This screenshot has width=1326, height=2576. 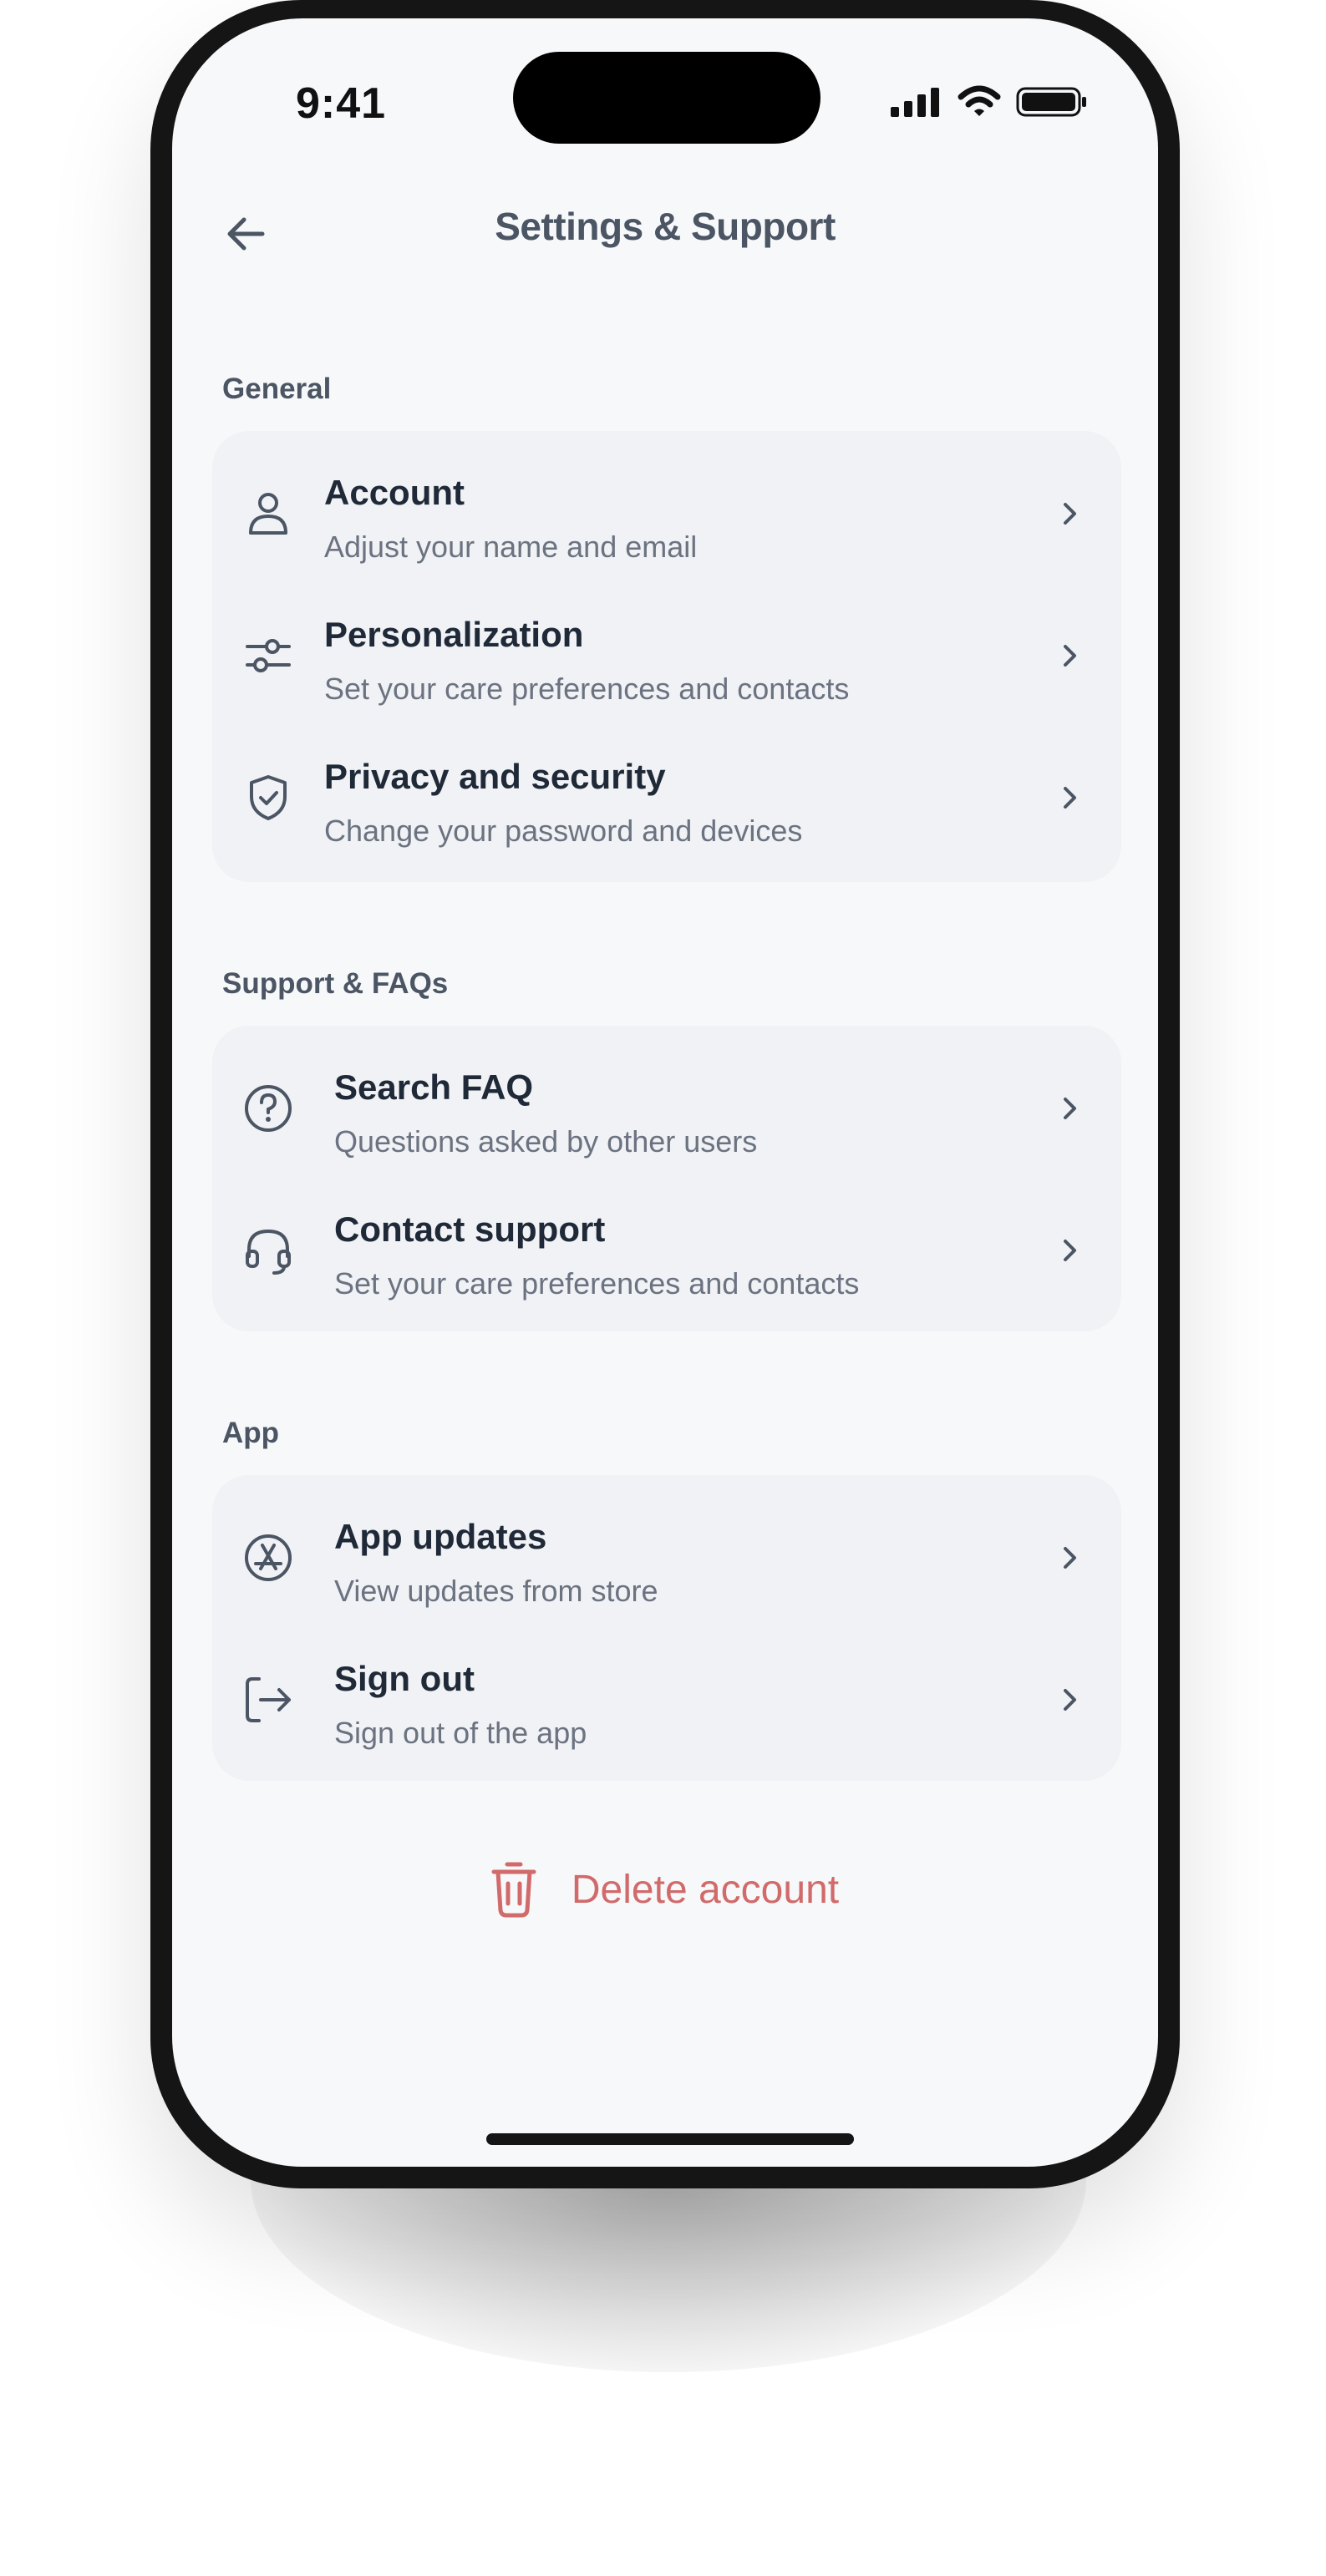 I want to click on section-label-app: App, so click(x=251, y=1433).